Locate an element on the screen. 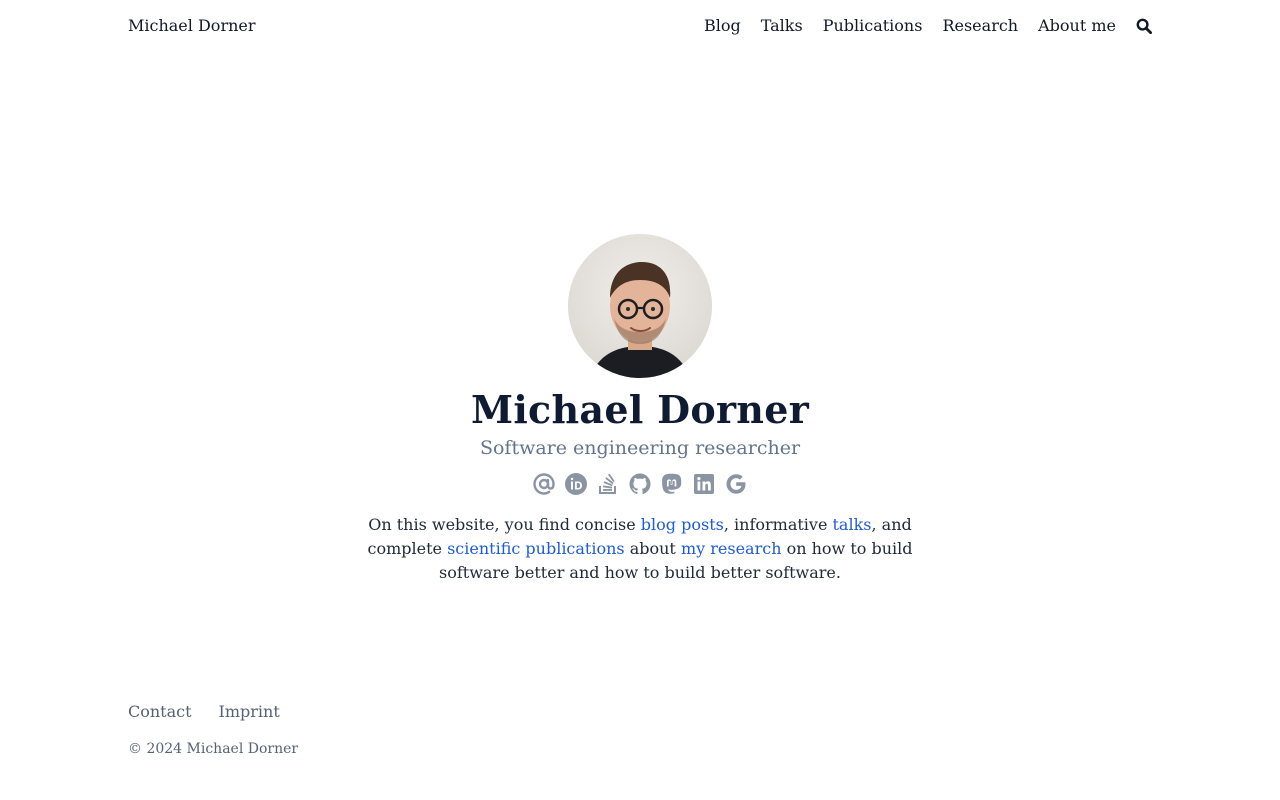 This screenshot has width=1280, height=800. blog-posts-link: blog posts is located at coordinates (682, 524).